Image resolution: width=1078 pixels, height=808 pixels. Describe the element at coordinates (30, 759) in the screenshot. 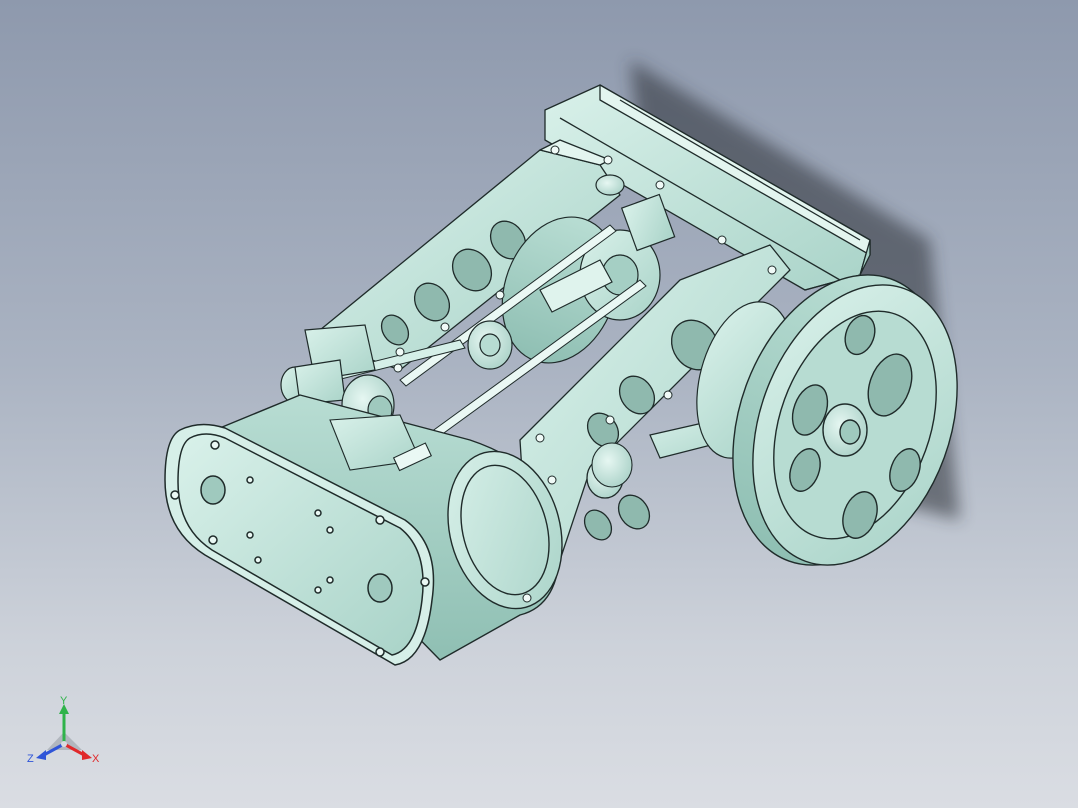

I see `triad-z-label: Z` at that location.